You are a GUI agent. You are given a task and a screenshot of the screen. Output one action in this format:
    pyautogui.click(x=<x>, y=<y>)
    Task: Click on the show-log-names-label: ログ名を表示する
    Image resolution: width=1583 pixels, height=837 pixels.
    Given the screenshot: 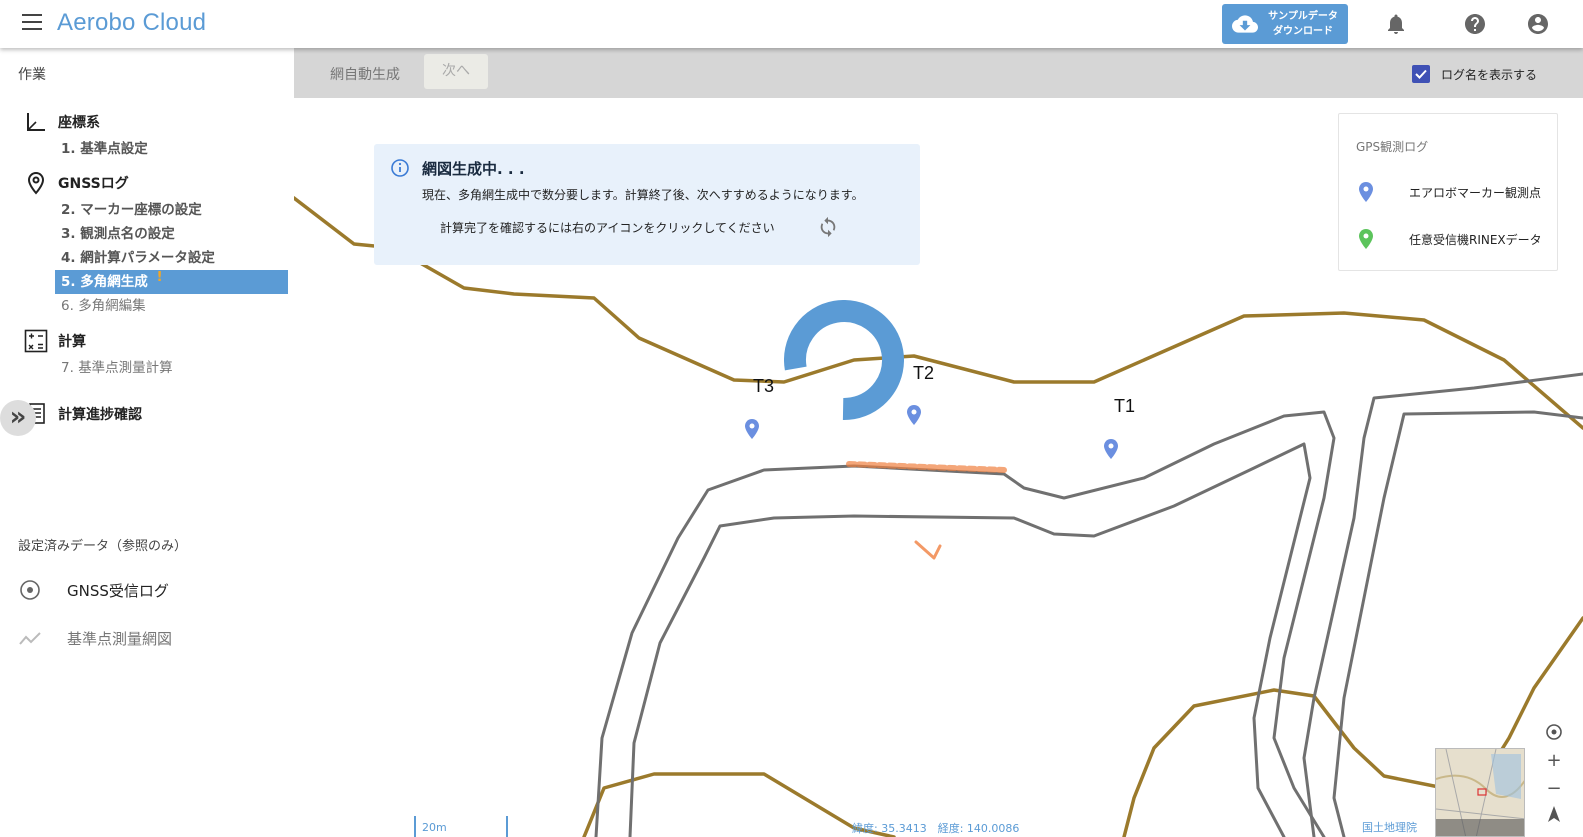 What is the action you would take?
    pyautogui.click(x=1489, y=75)
    